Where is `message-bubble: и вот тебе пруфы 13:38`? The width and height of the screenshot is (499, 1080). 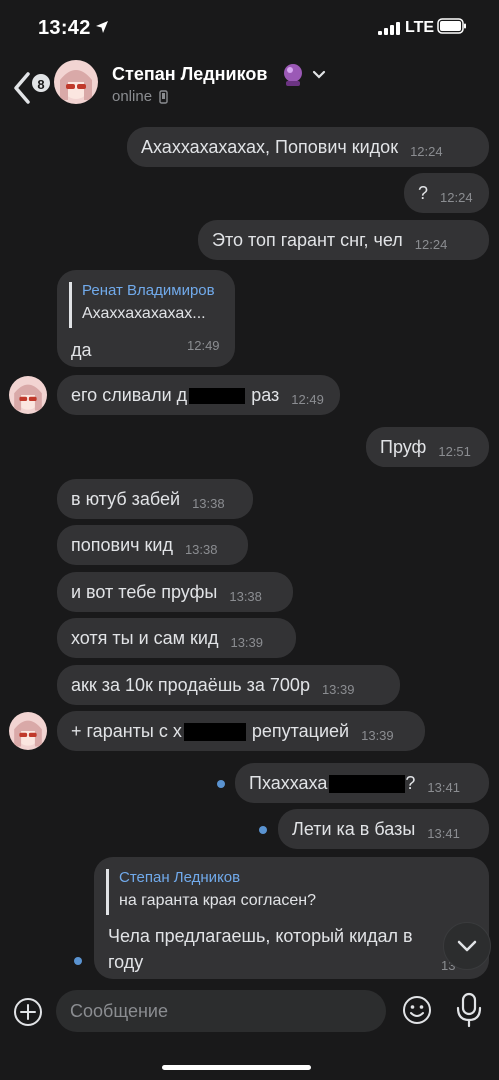 message-bubble: и вот тебе пруфы 13:38 is located at coordinates (175, 592).